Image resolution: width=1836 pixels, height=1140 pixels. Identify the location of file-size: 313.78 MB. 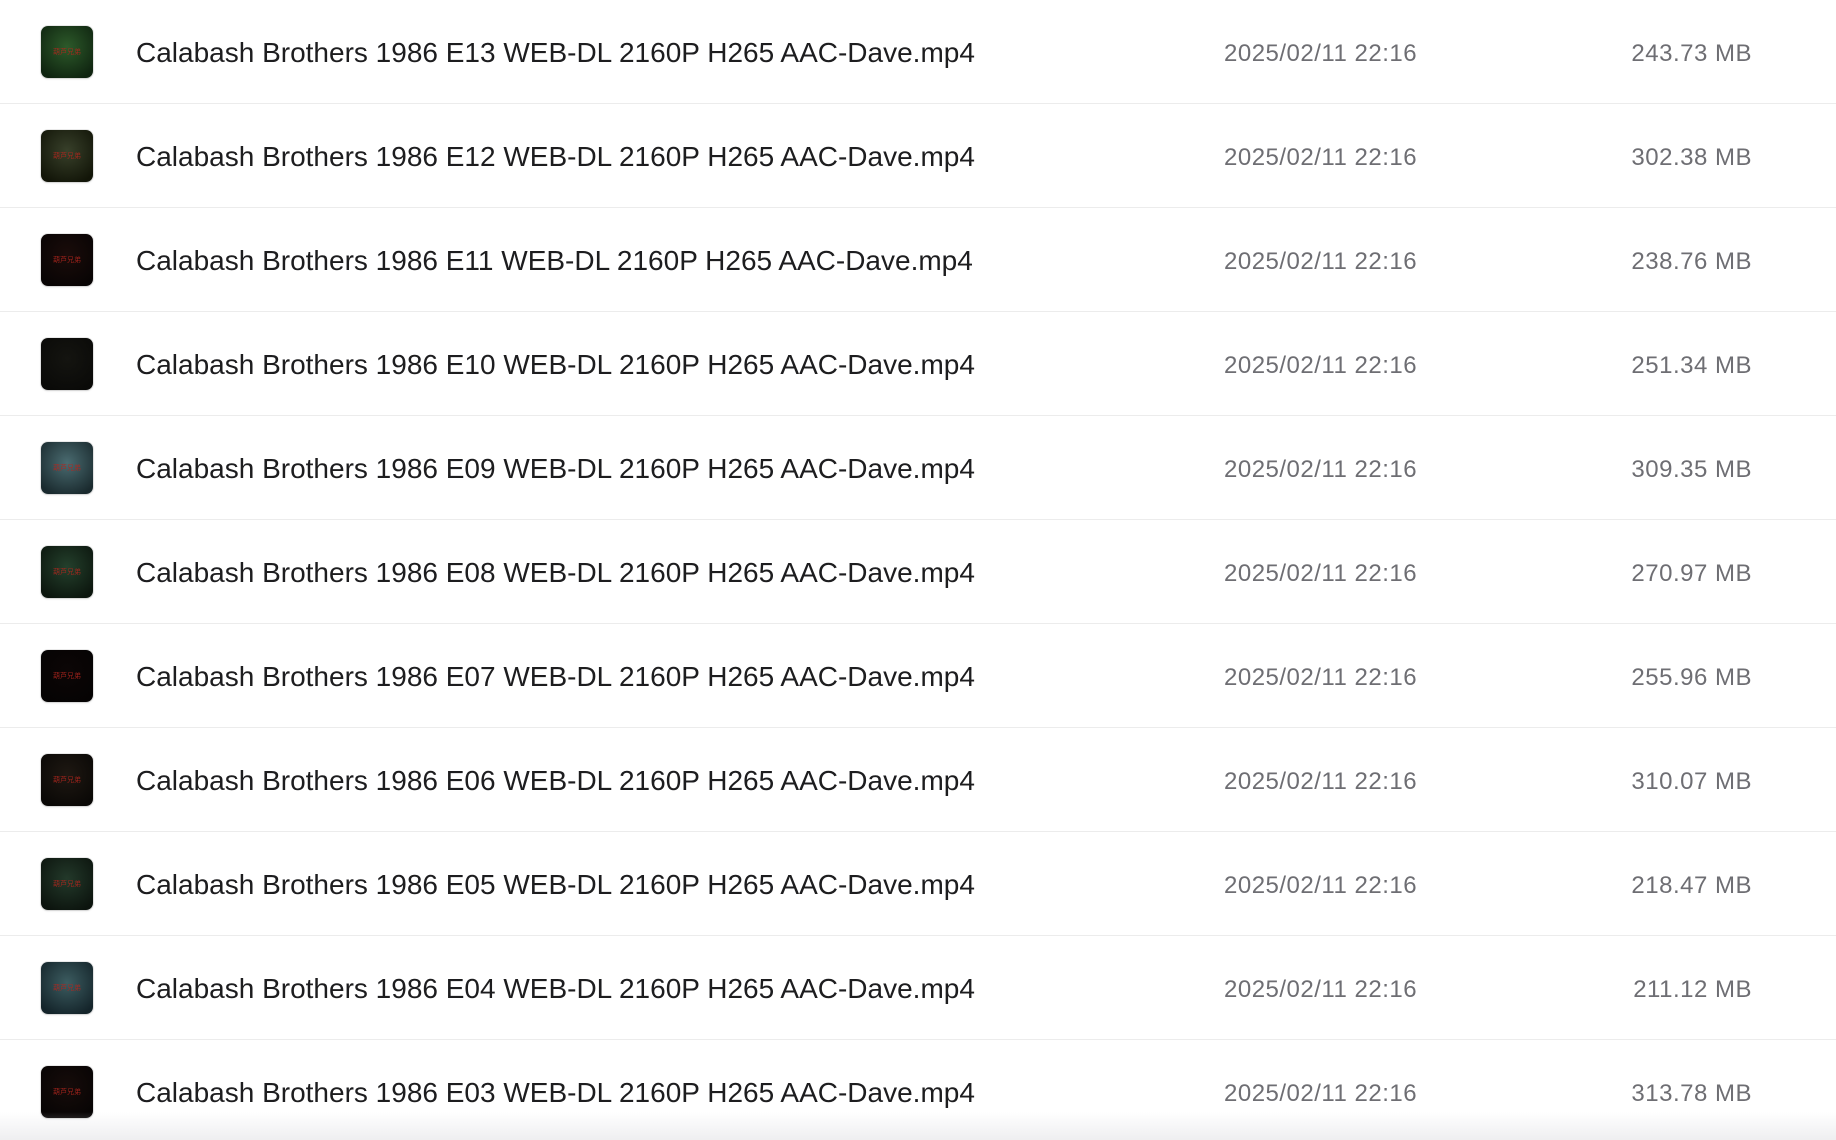
(1691, 1093).